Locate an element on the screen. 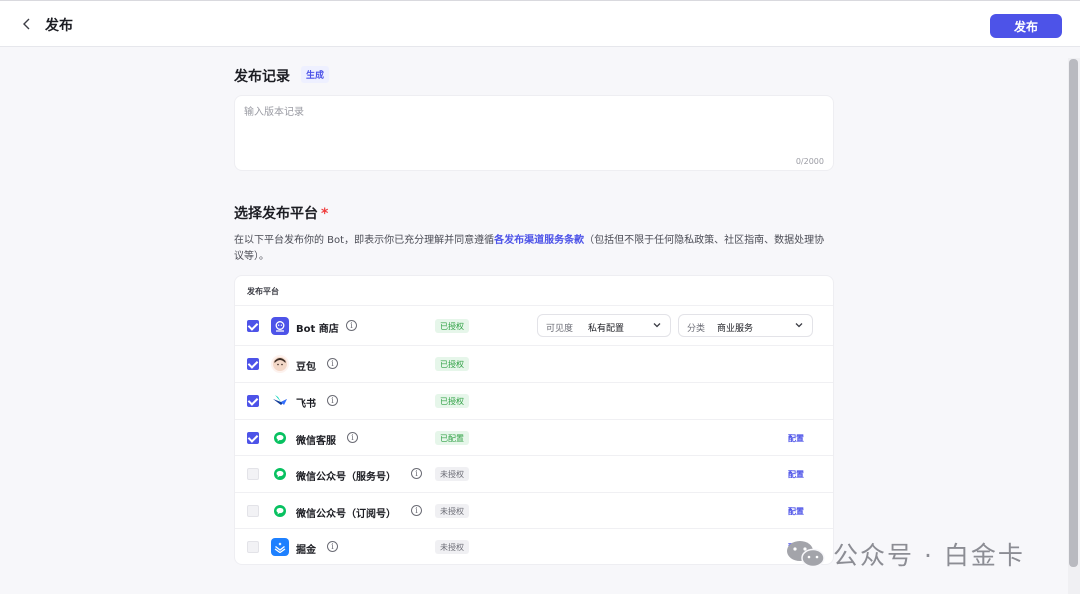  platform-name: 飞书 is located at coordinates (306, 404).